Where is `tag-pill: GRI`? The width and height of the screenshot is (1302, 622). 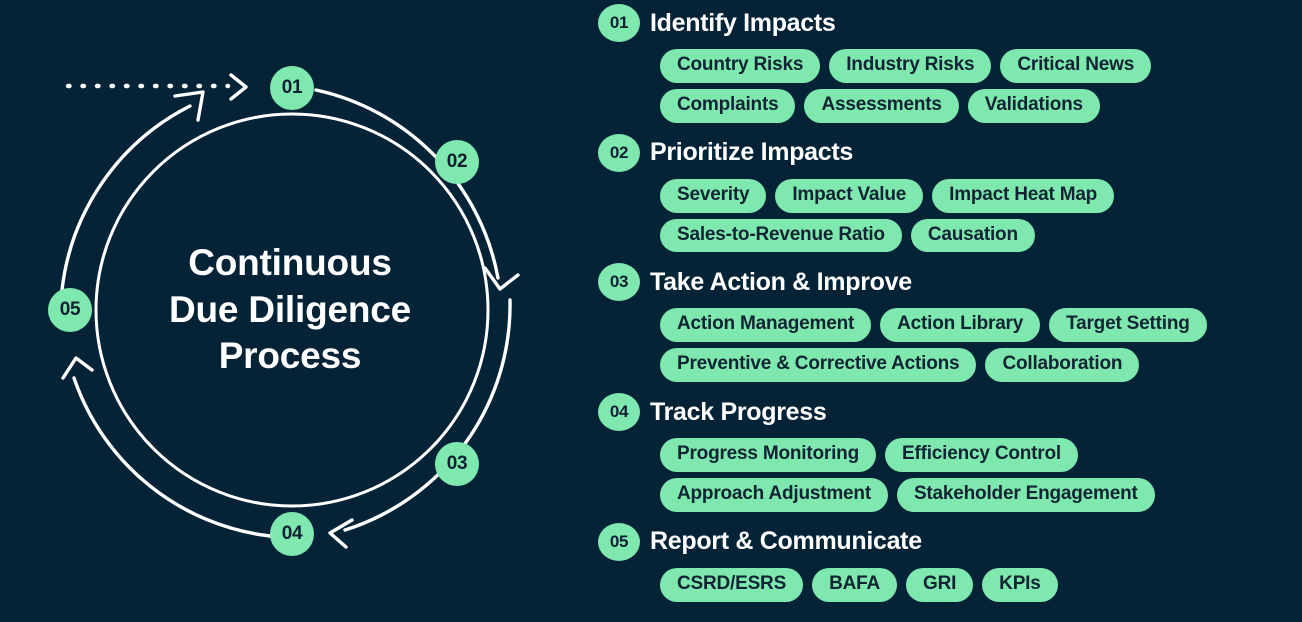
tag-pill: GRI is located at coordinates (939, 584).